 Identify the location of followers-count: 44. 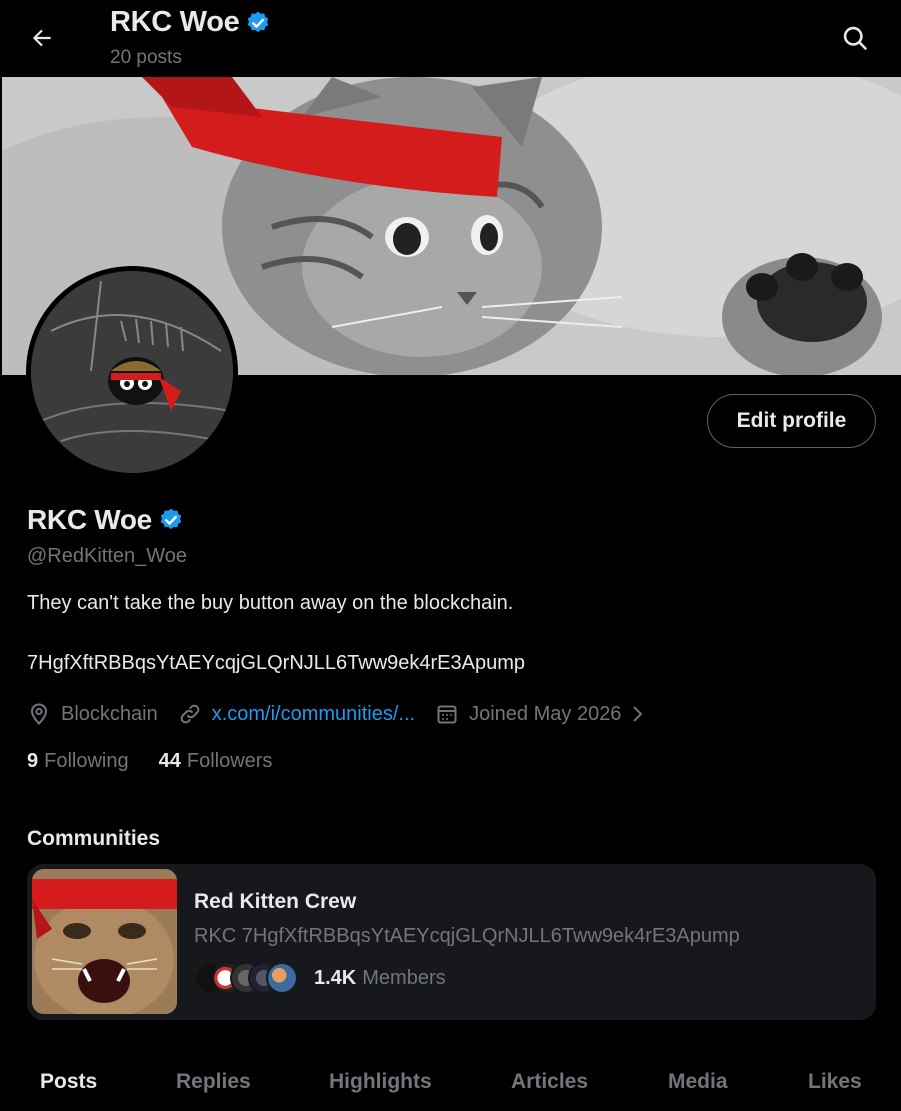
(169, 761).